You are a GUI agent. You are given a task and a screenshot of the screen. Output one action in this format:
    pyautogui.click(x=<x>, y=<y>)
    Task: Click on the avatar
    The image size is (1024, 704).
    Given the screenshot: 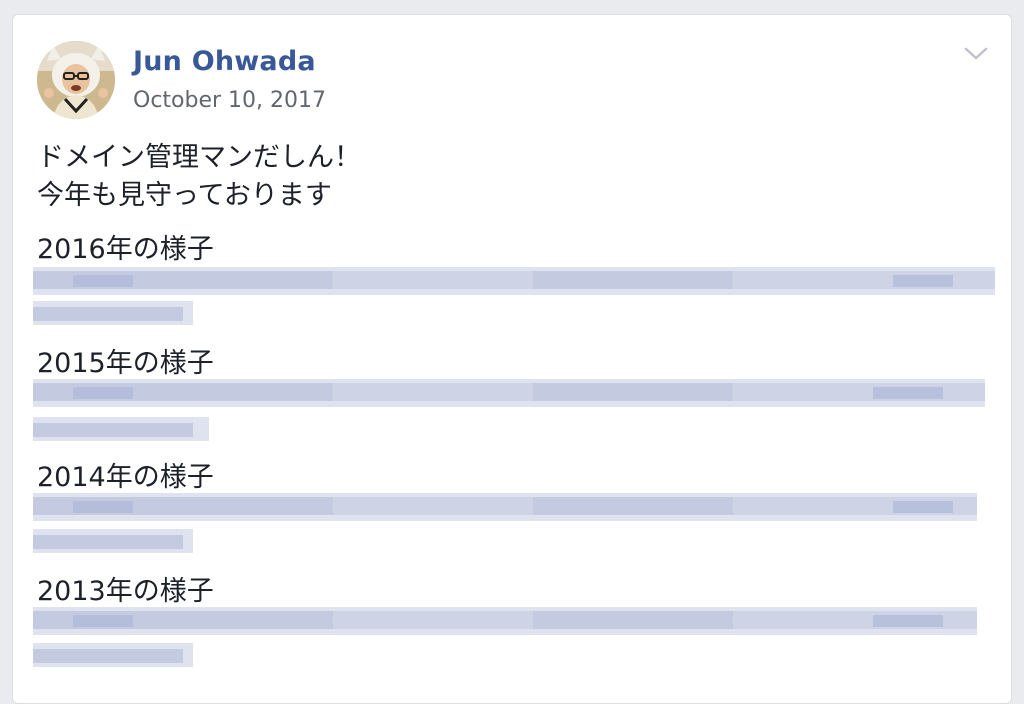 What is the action you would take?
    pyautogui.click(x=76, y=80)
    